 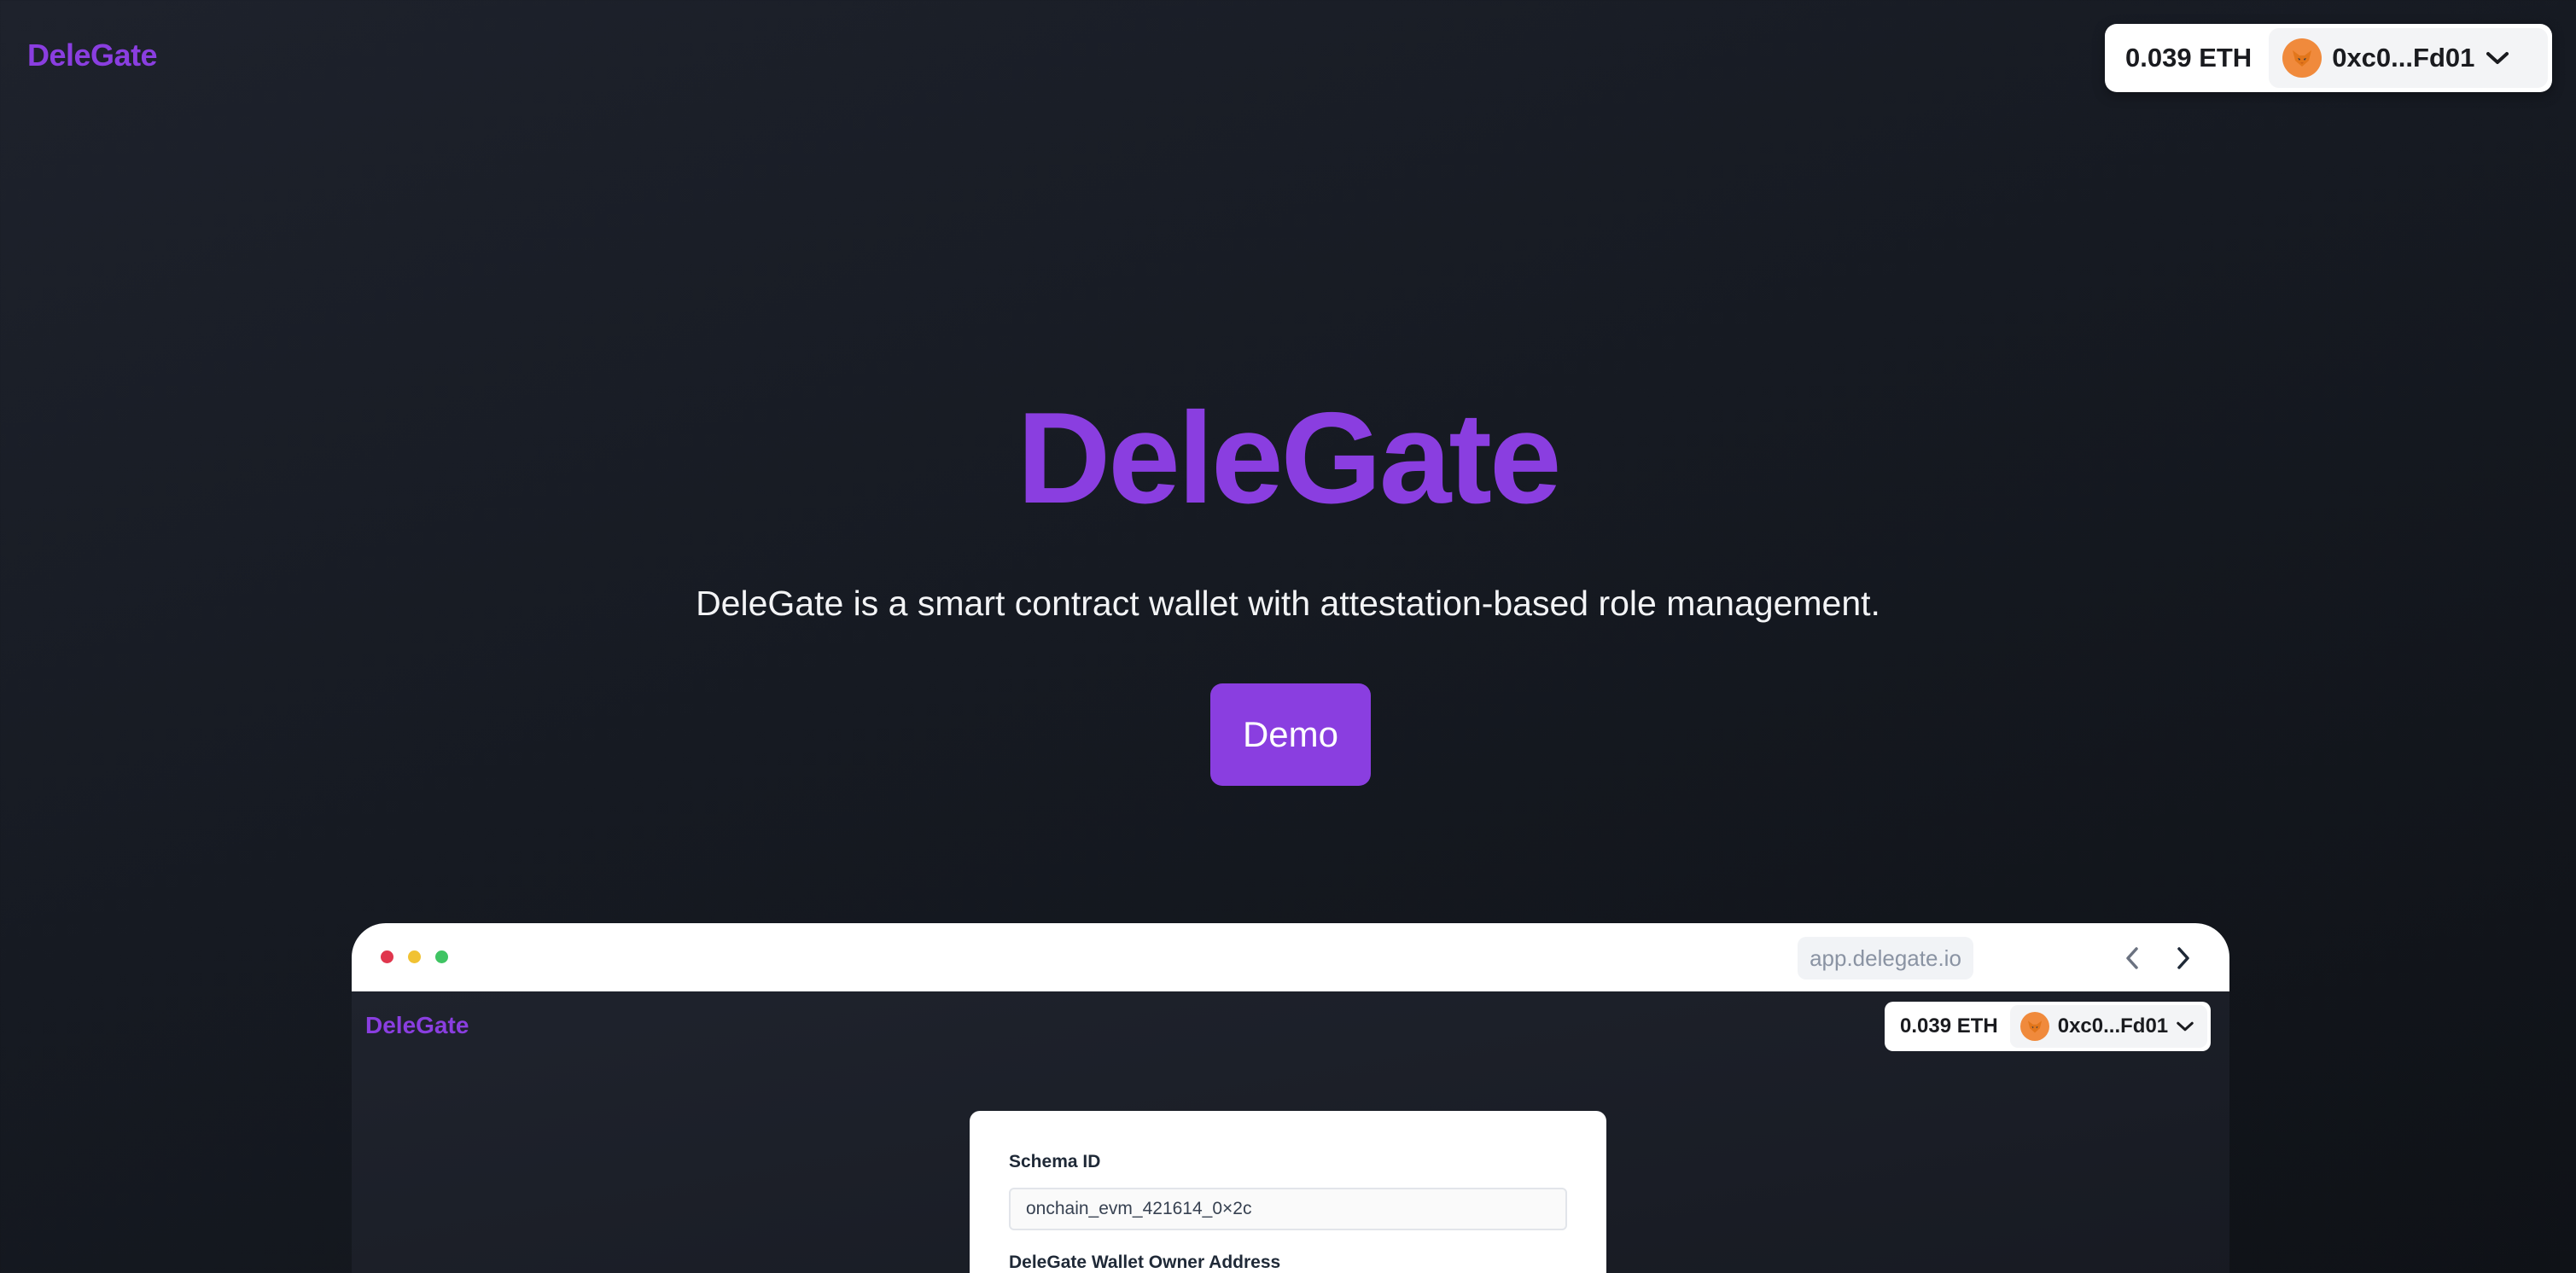 I want to click on app-logo: DeleGate, so click(x=92, y=55).